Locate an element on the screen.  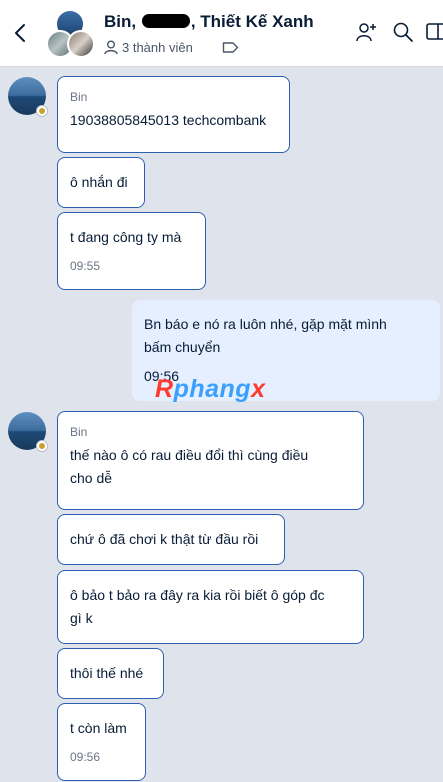
message-time: 09:55 is located at coordinates (85, 266).